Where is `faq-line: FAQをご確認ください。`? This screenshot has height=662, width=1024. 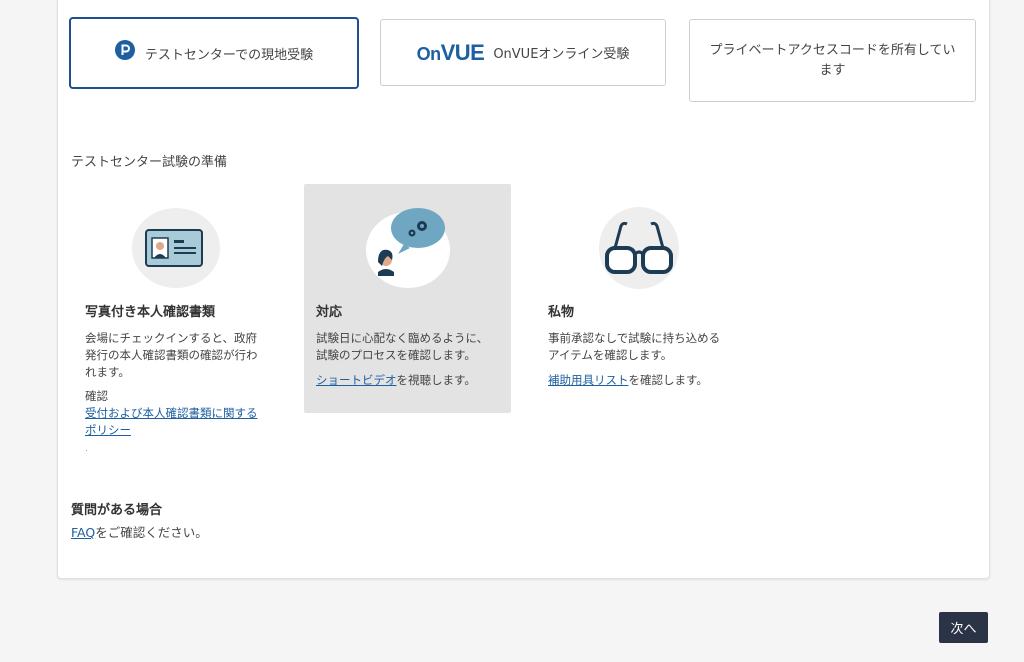 faq-line: FAQをご確認ください。 is located at coordinates (139, 531).